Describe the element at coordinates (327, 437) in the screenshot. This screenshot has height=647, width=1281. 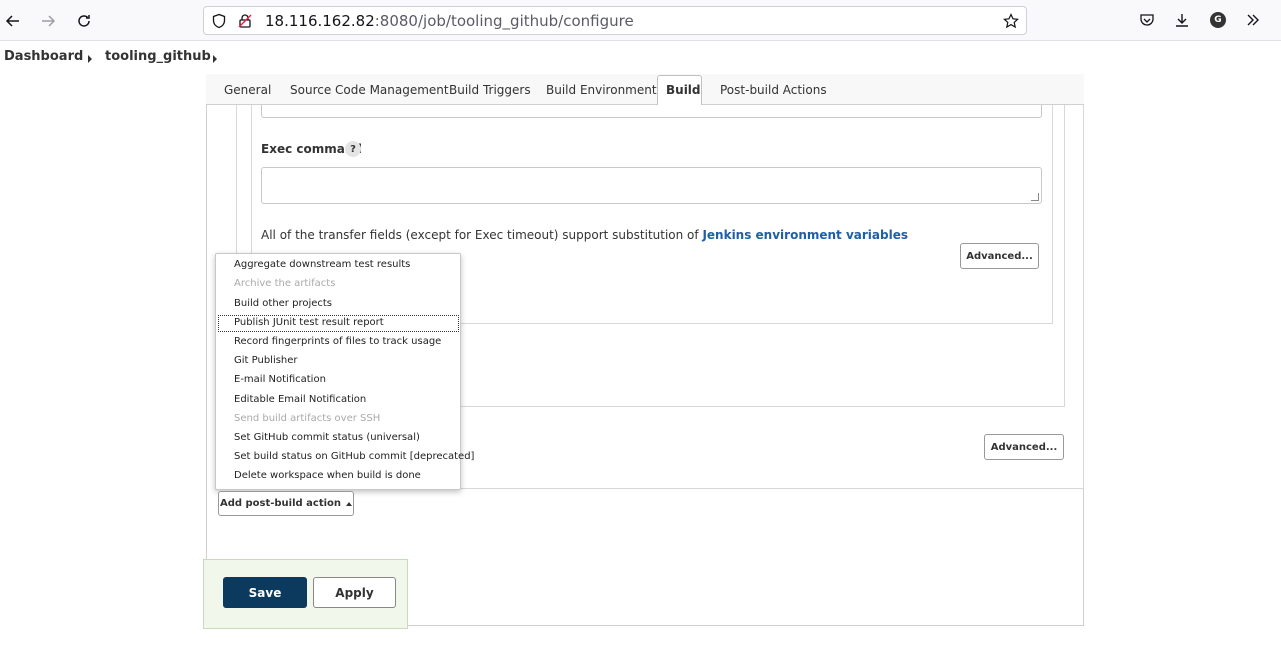
I see `menu-item-github-commit-status: Set GitHub commit status (universal)` at that location.